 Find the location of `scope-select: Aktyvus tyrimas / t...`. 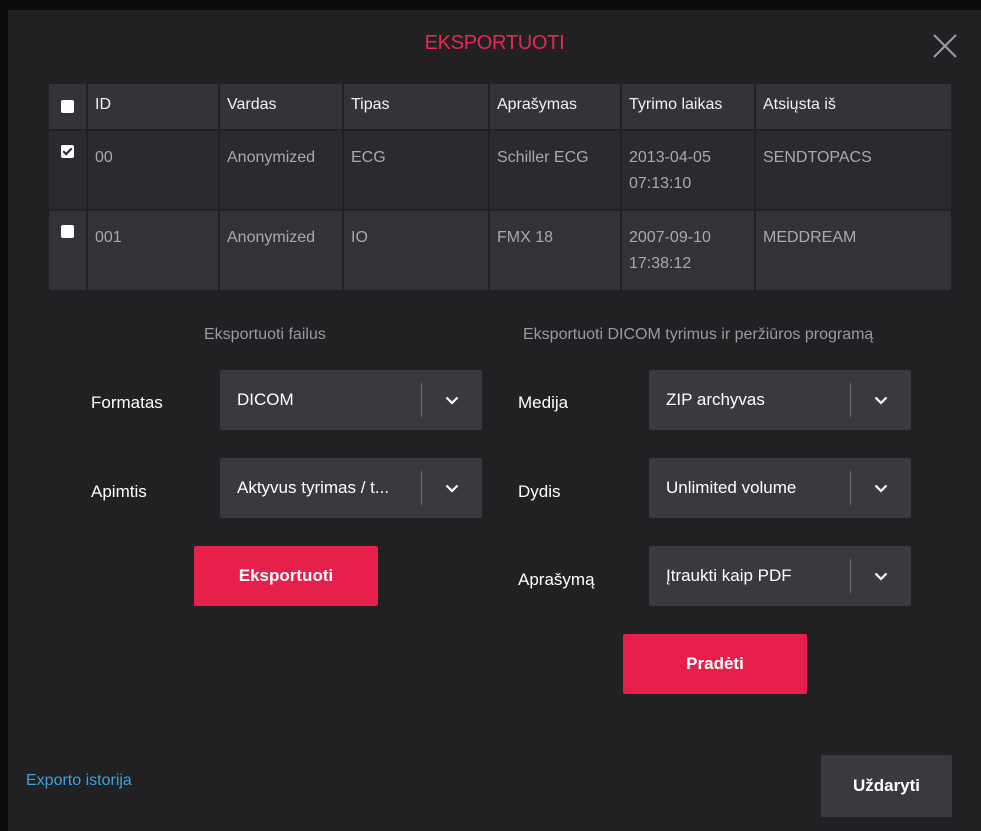

scope-select: Aktyvus tyrimas / t... is located at coordinates (351, 488).